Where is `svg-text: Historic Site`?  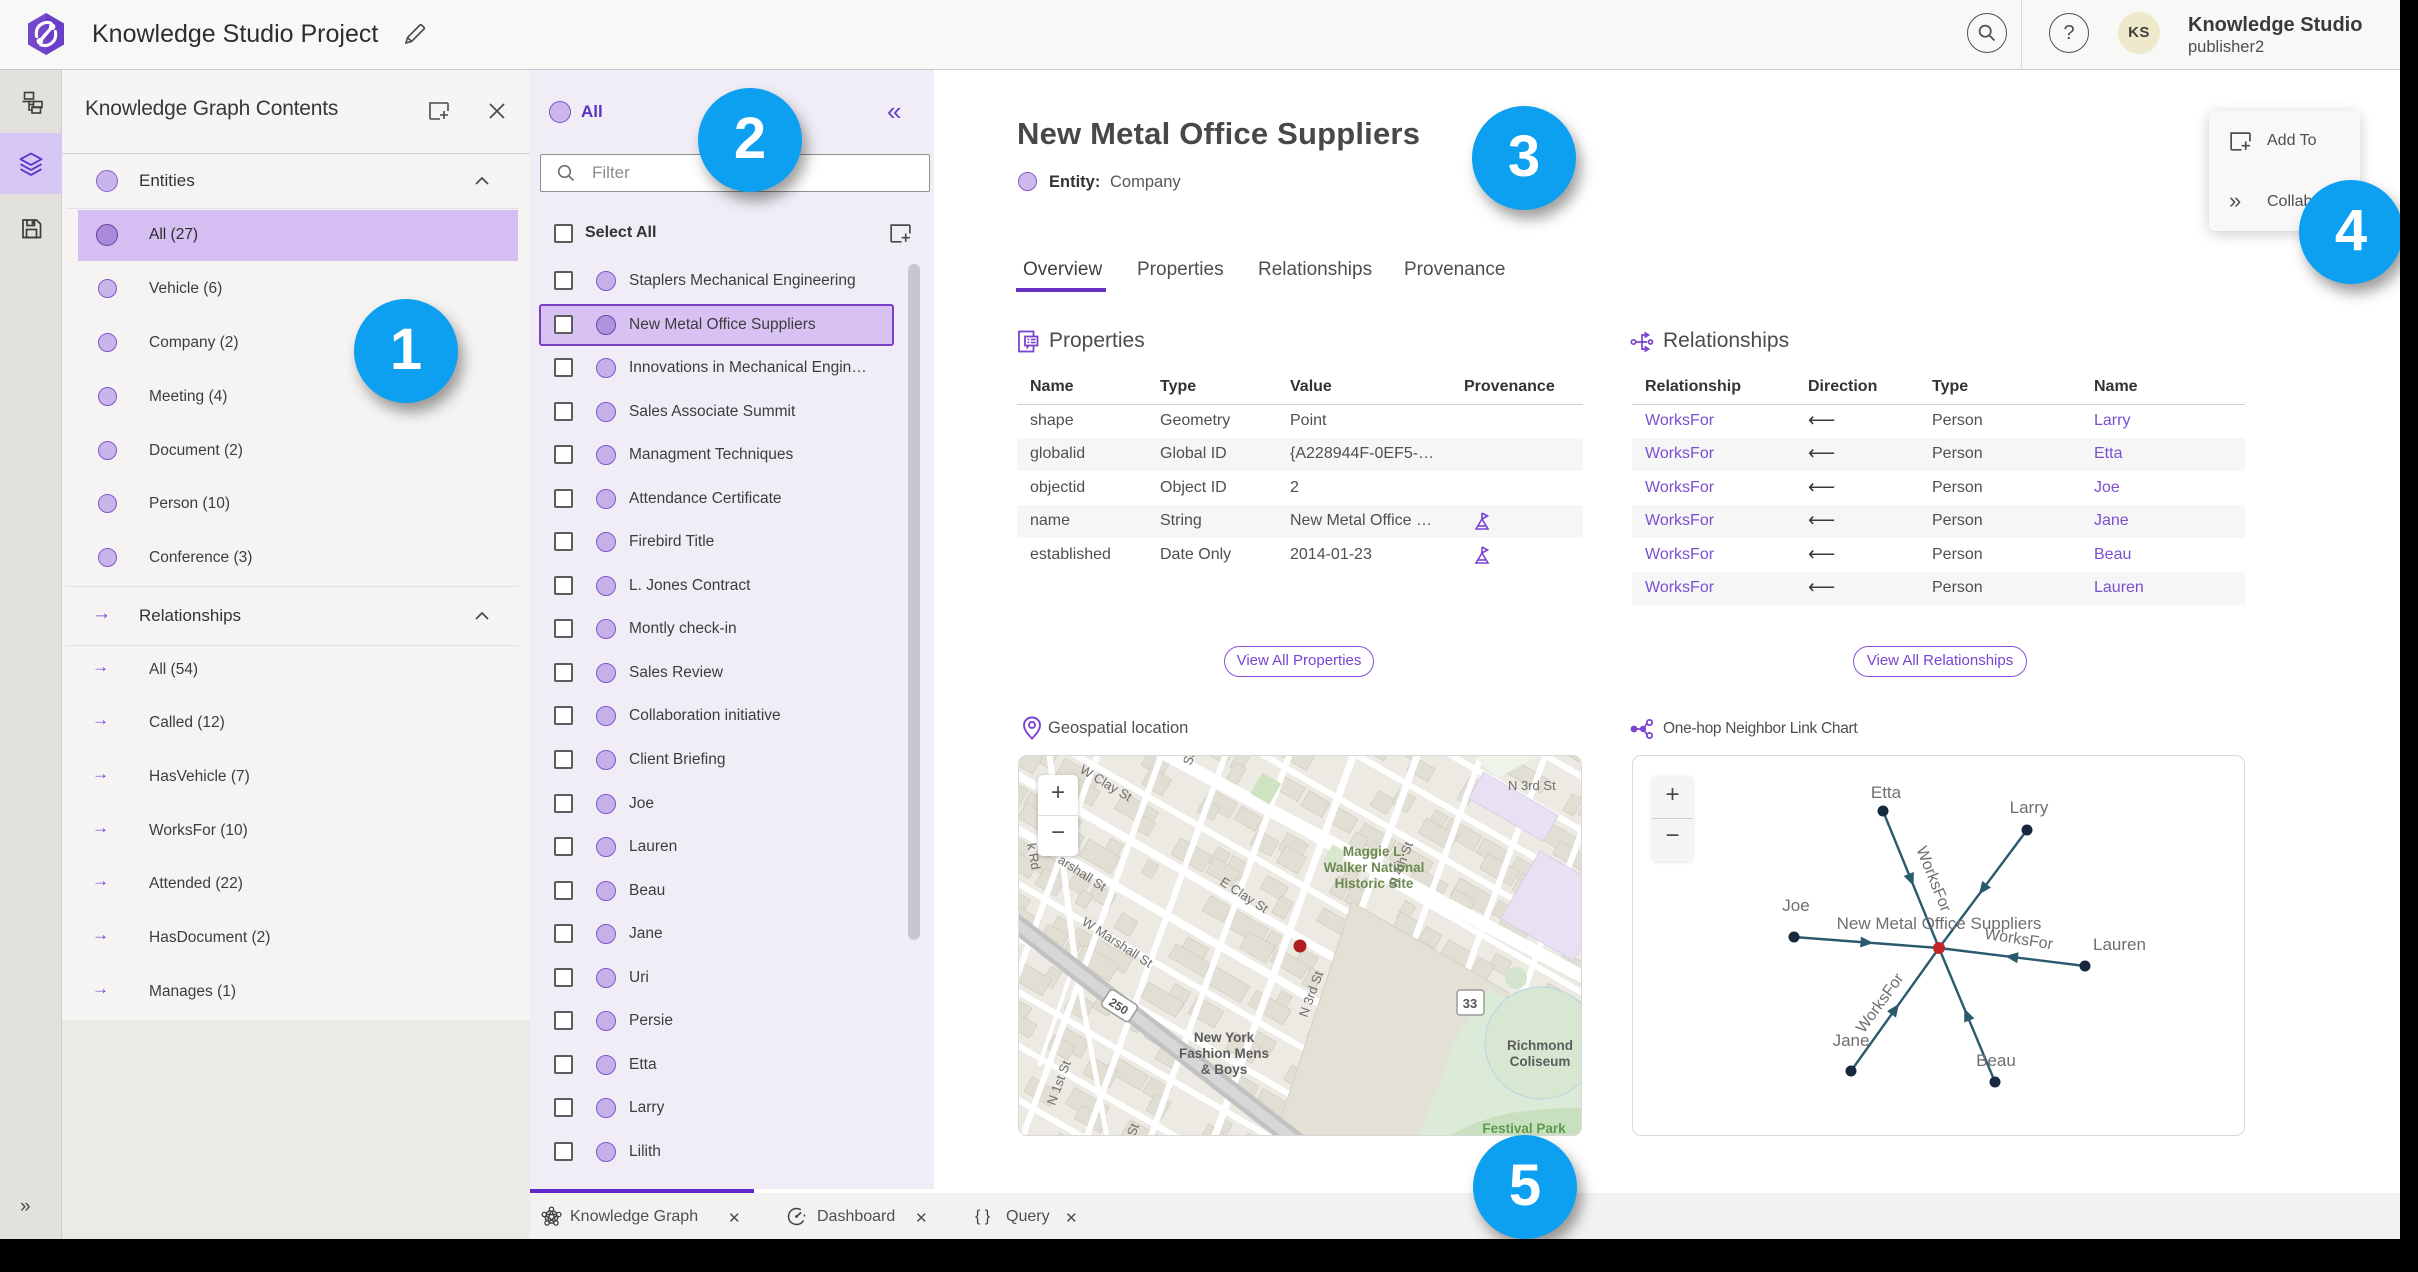
svg-text: Historic Site is located at coordinates (1374, 883).